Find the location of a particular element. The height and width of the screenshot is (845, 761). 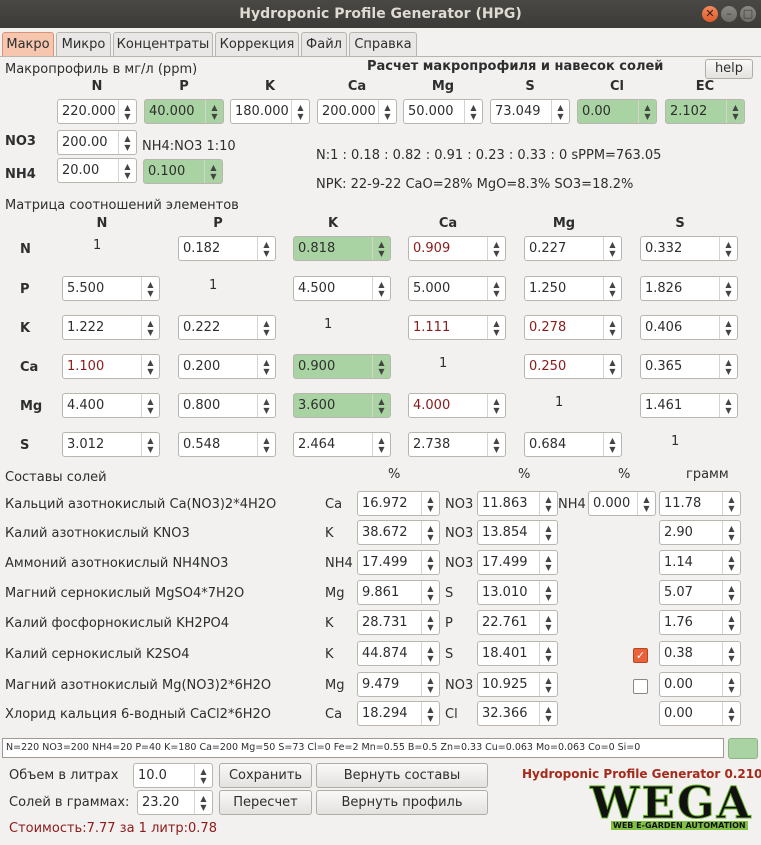

matrix-cell: 0.684 ▲ ▼ is located at coordinates (573, 444).